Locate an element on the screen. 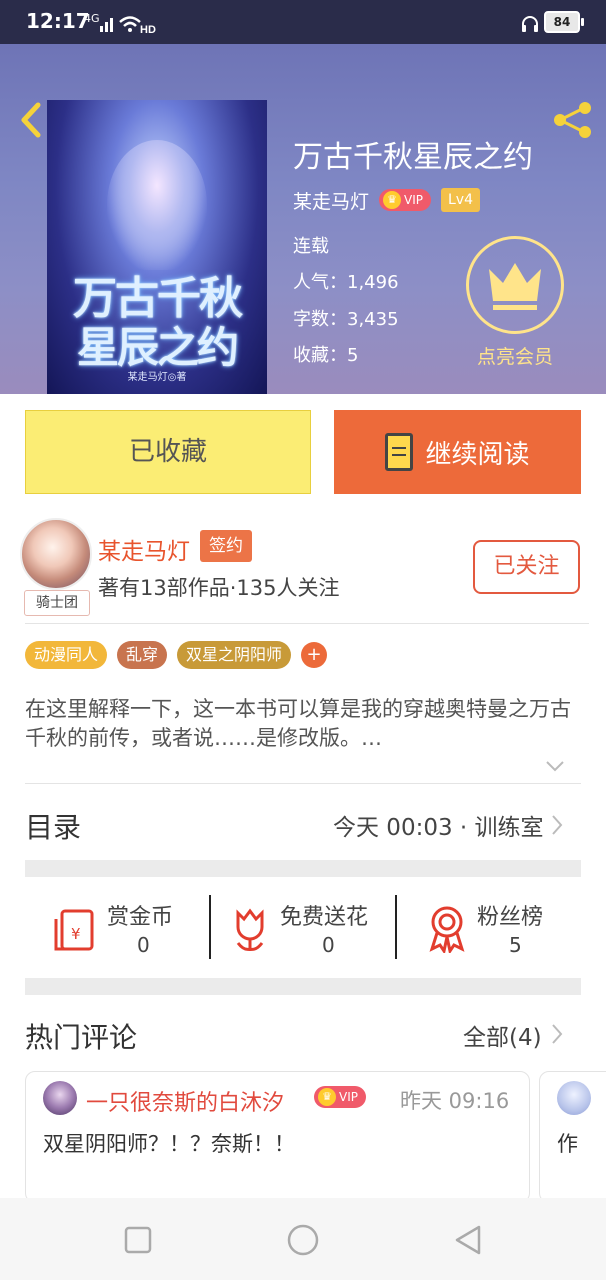  book-author: 某走马灯 is located at coordinates (331, 200).